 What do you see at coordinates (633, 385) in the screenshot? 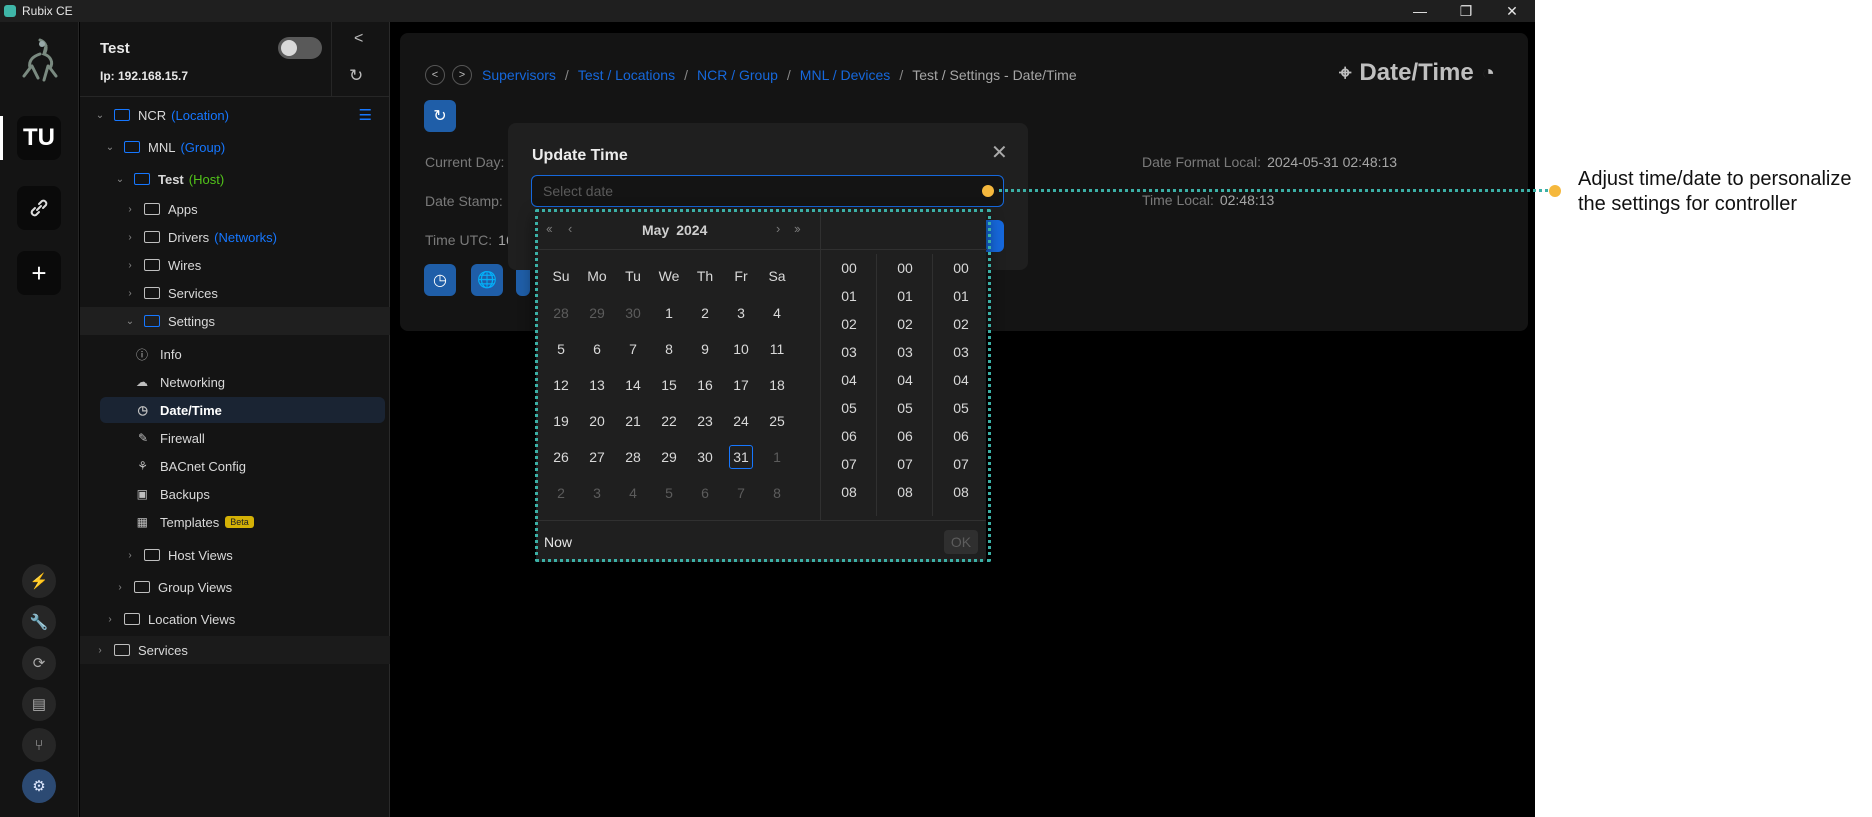
I see `calendar-day: 14` at bounding box center [633, 385].